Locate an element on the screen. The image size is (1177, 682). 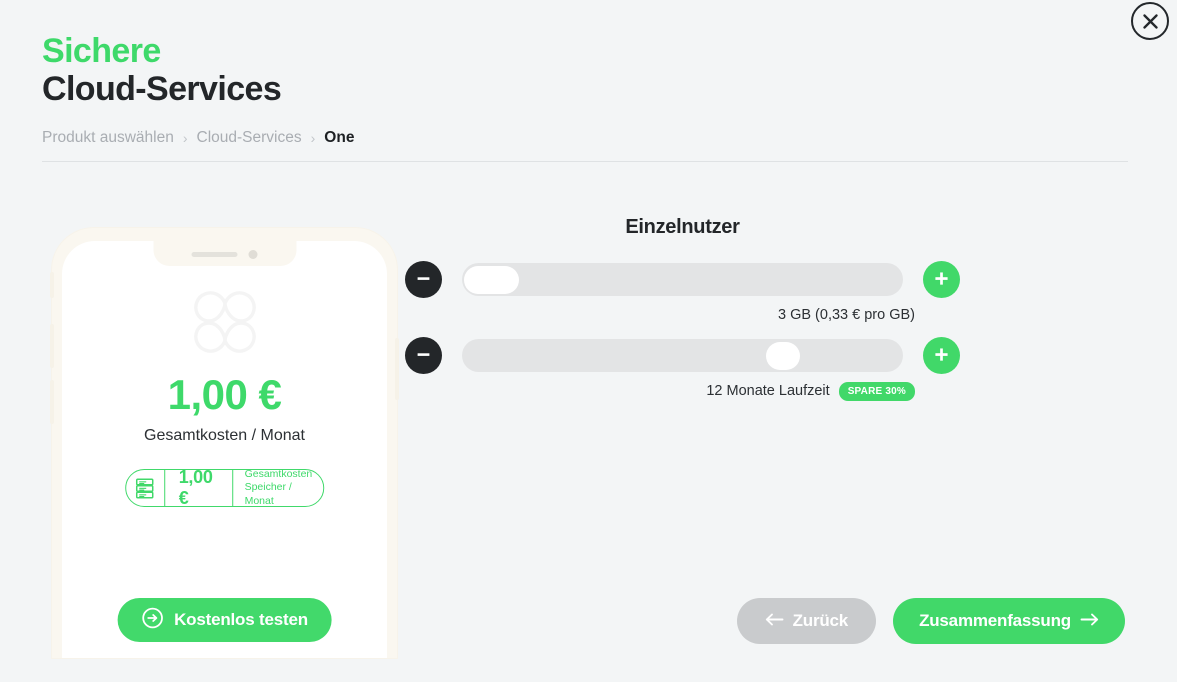
contract-term-value-label: 12 Monate Laufzeit is located at coordinates (768, 391).